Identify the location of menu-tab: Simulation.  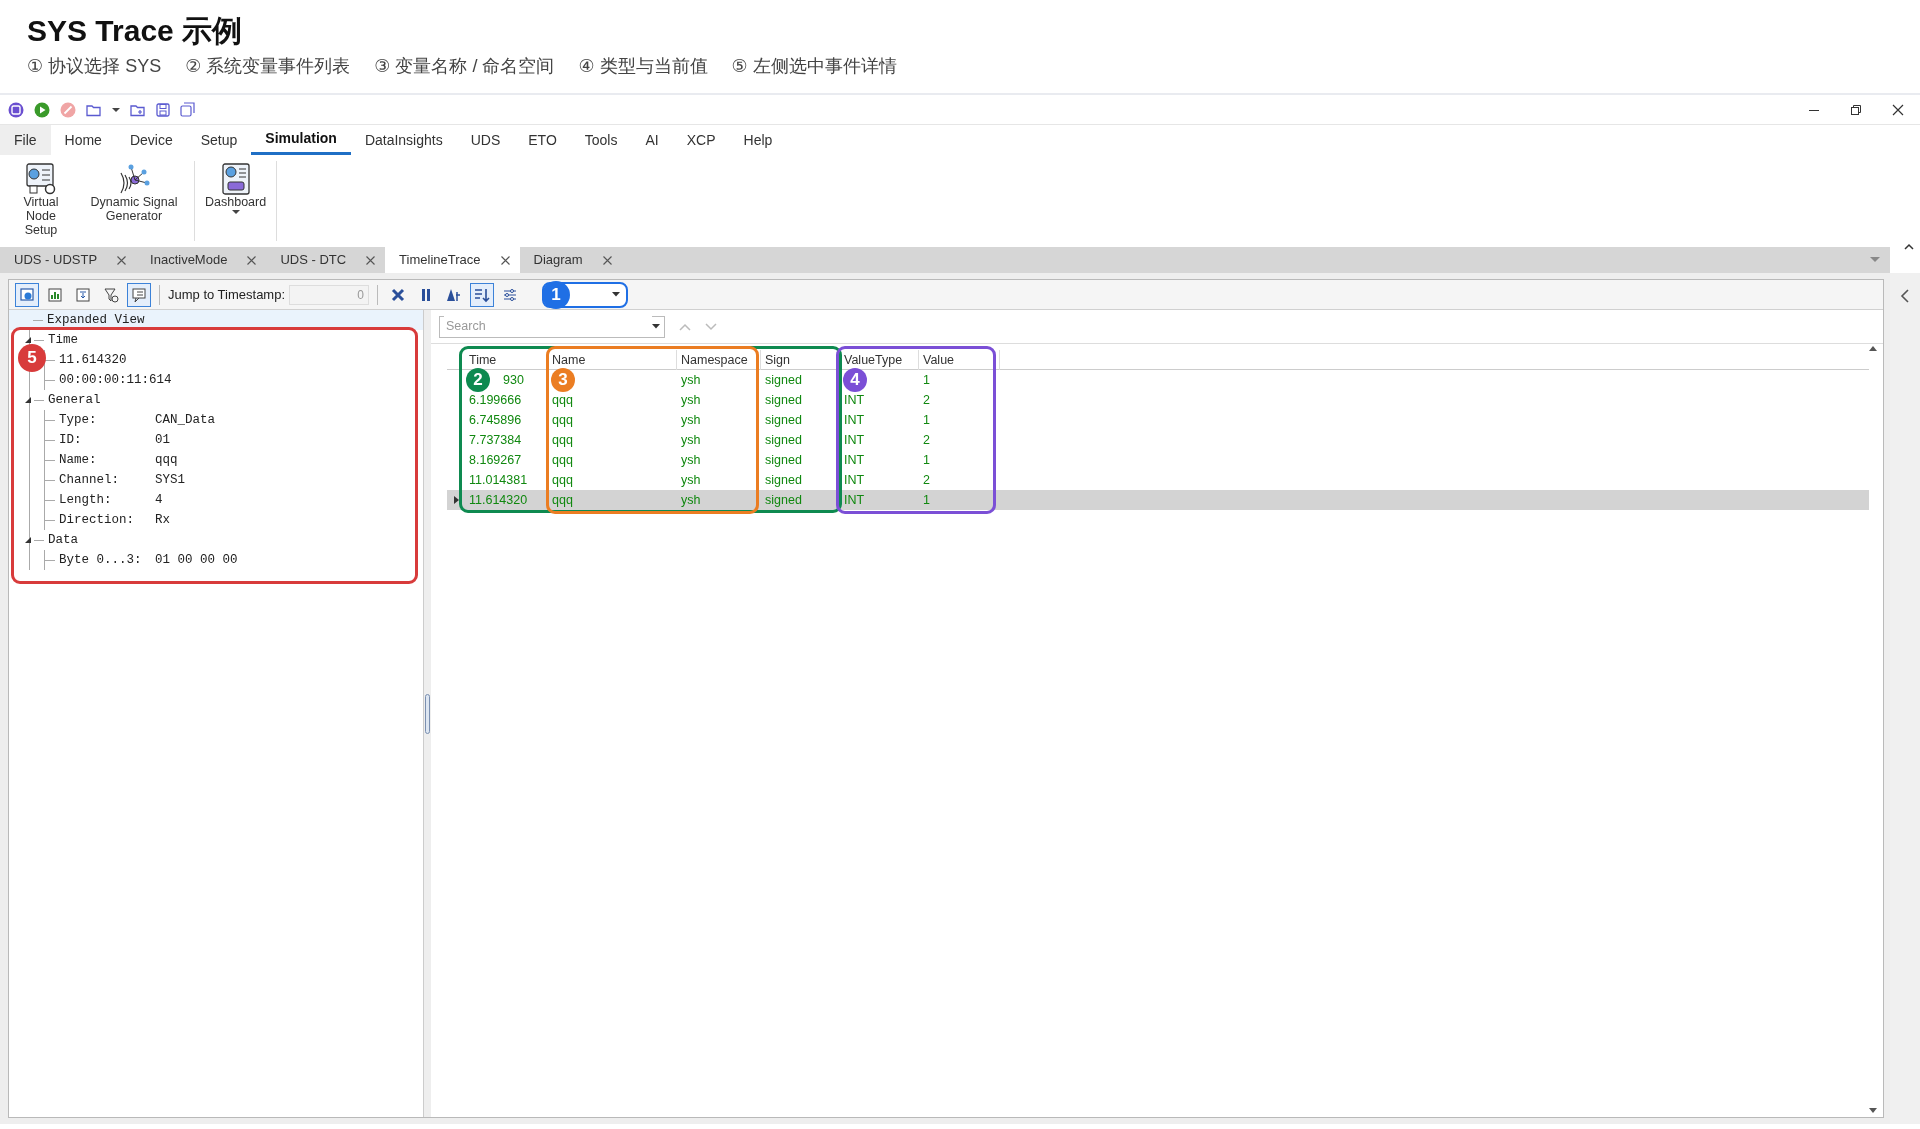
(301, 140).